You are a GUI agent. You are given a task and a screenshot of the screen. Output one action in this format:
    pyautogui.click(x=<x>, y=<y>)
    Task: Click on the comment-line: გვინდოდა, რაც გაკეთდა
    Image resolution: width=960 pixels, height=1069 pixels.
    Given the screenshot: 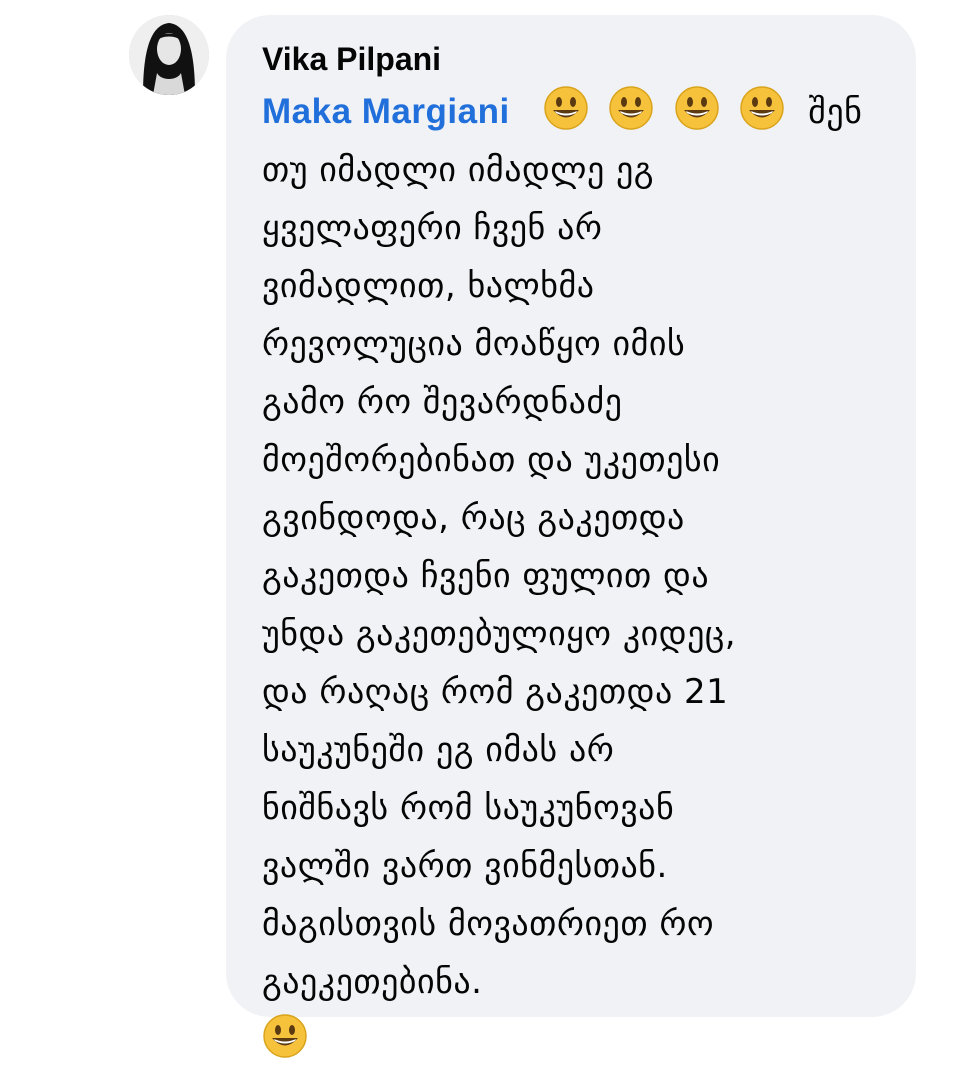 What is the action you would take?
    pyautogui.click(x=473, y=518)
    